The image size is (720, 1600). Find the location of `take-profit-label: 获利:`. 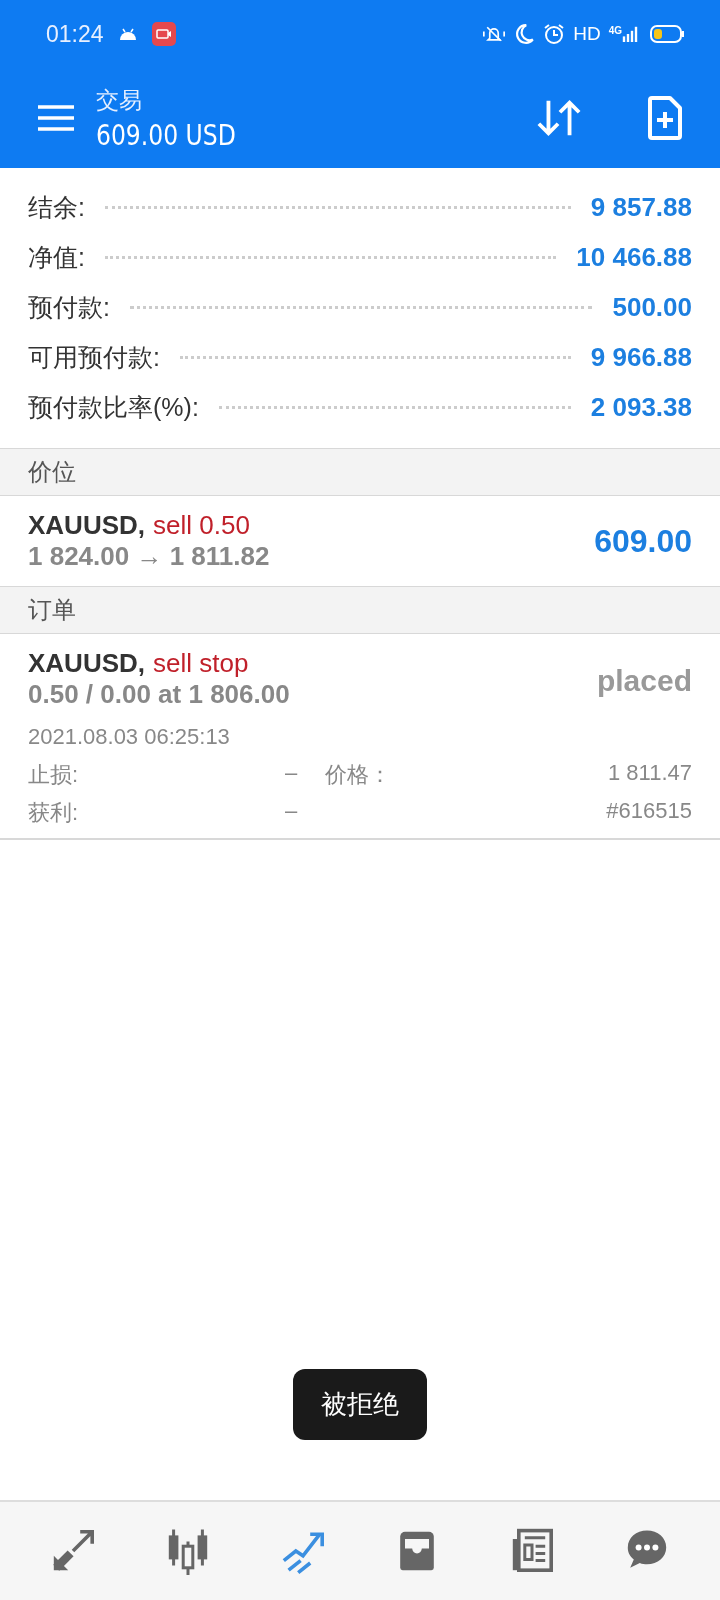

take-profit-label: 获利: is located at coordinates (54, 813).